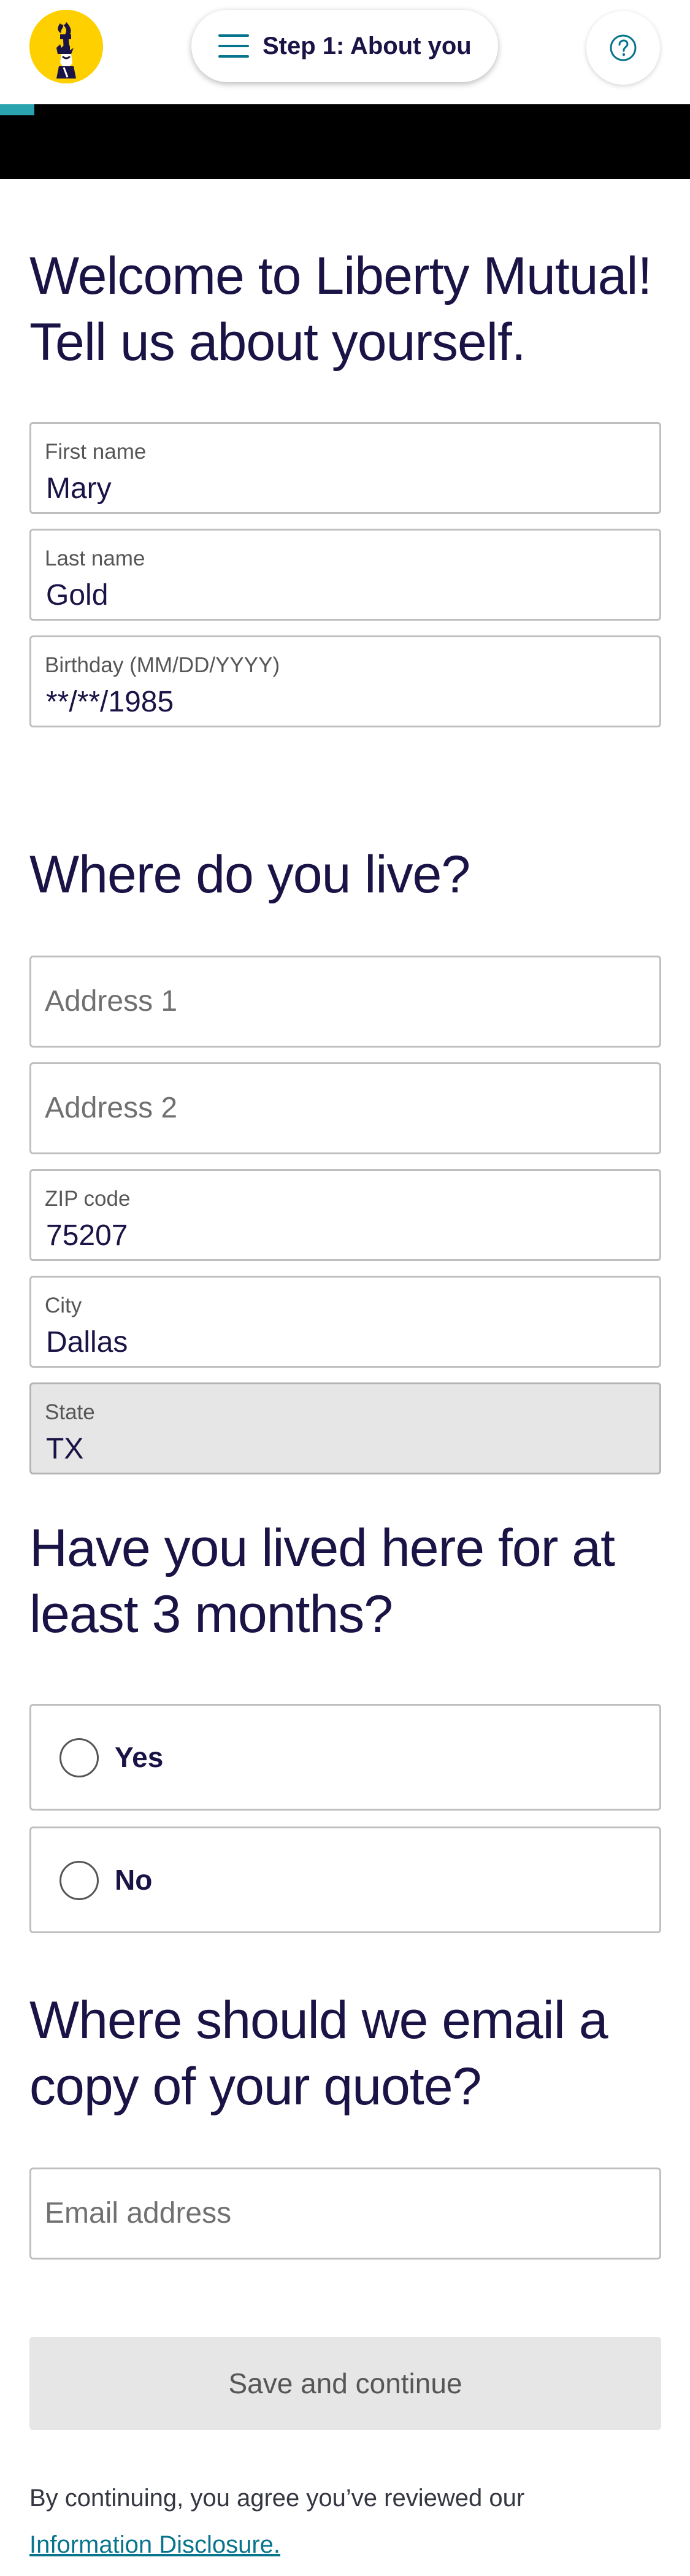 This screenshot has height=2576, width=690. I want to click on step-menu-button: Step 1: About you, so click(344, 46).